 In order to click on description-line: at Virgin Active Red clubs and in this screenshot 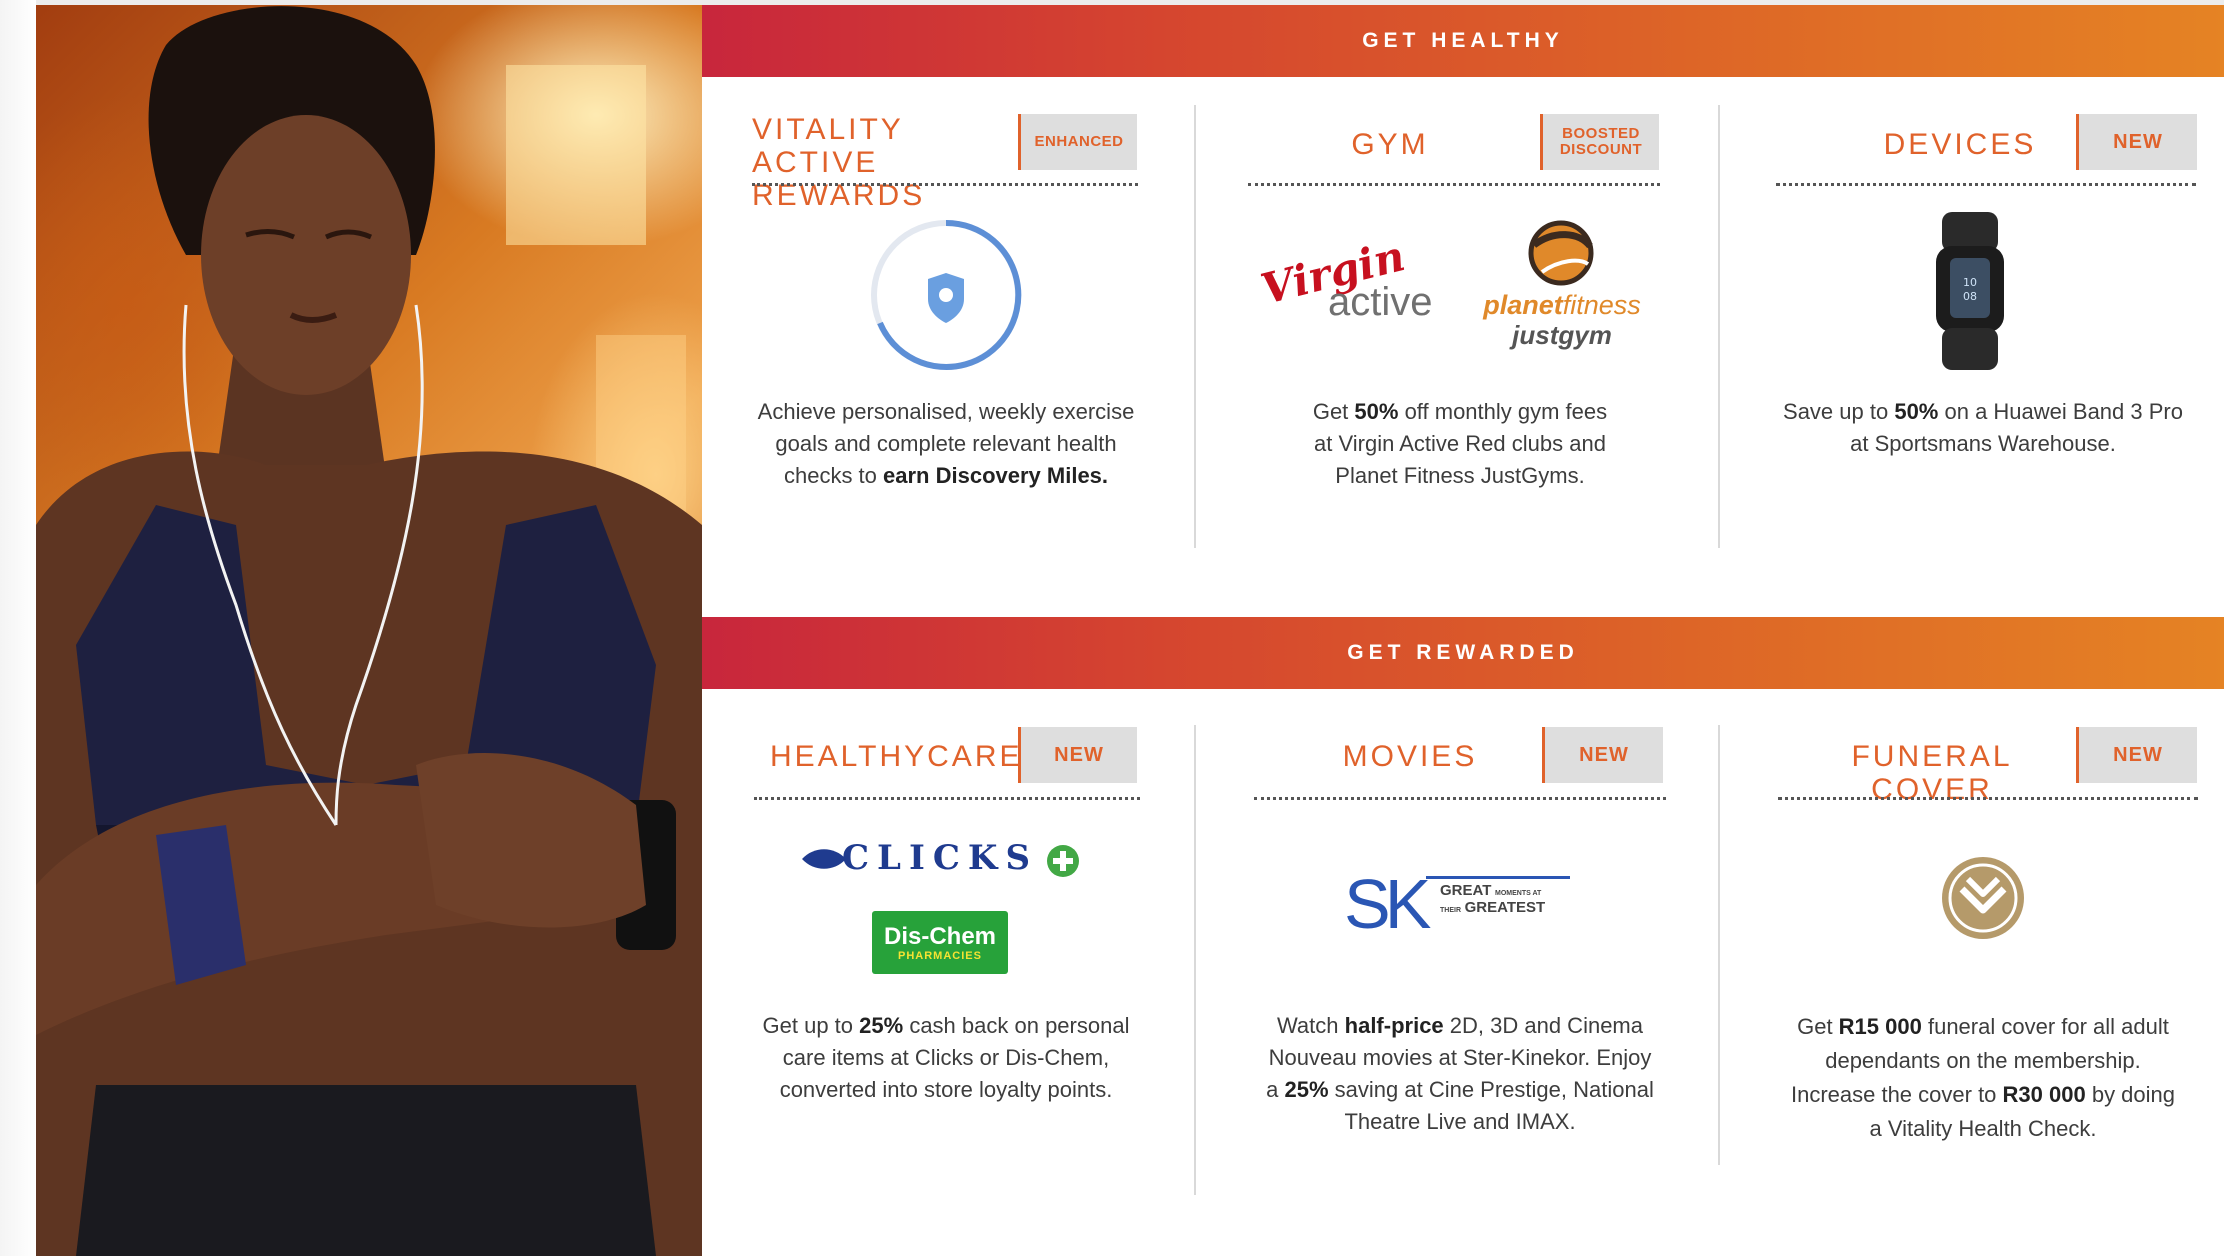, I will do `click(1460, 443)`.